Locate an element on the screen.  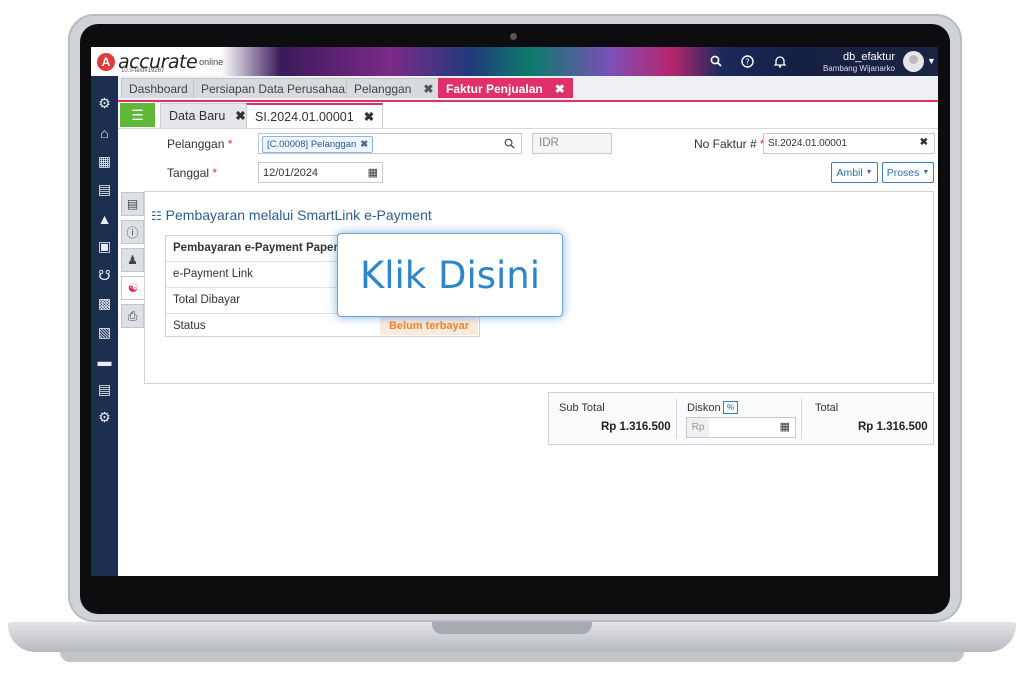
info-tab: ⓘ is located at coordinates (132, 232).